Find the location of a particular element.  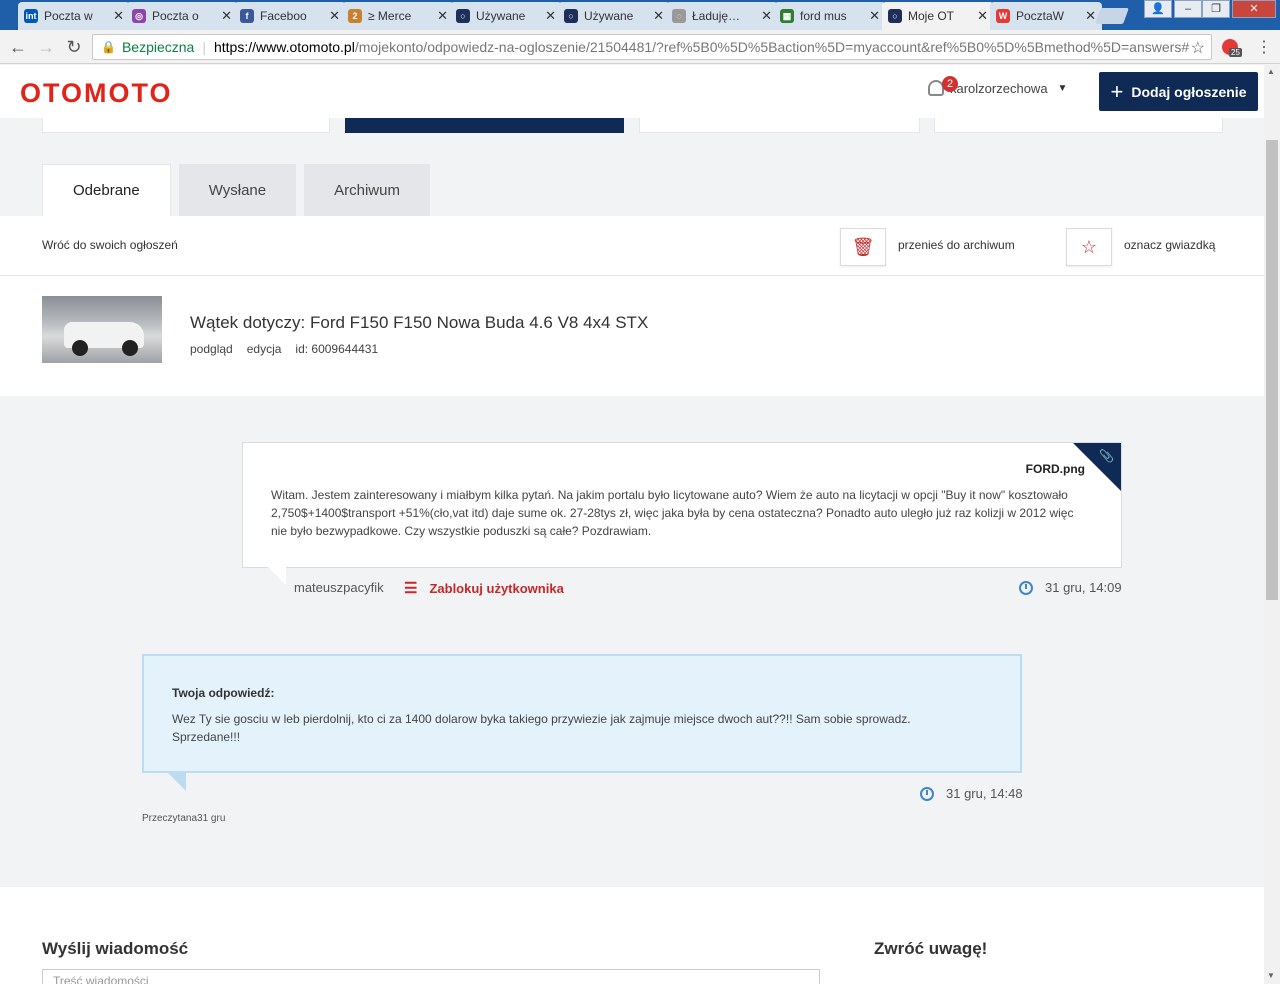

add-listing-button: + Dodaj ogłoszenie is located at coordinates (1178, 91).